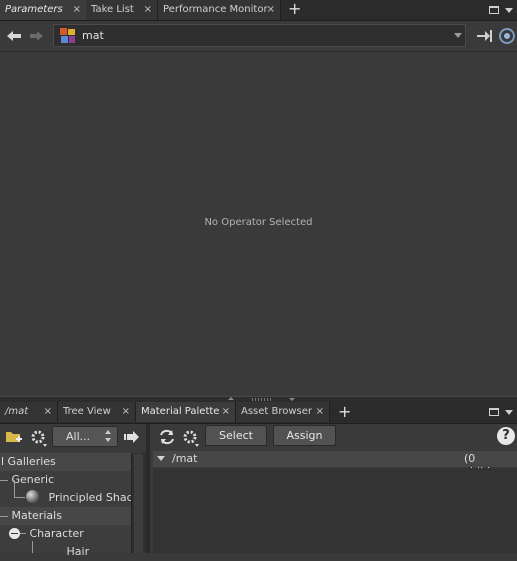 Image resolution: width=517 pixels, height=561 pixels. I want to click on tab-parameters: Parameters ×, so click(43, 10).